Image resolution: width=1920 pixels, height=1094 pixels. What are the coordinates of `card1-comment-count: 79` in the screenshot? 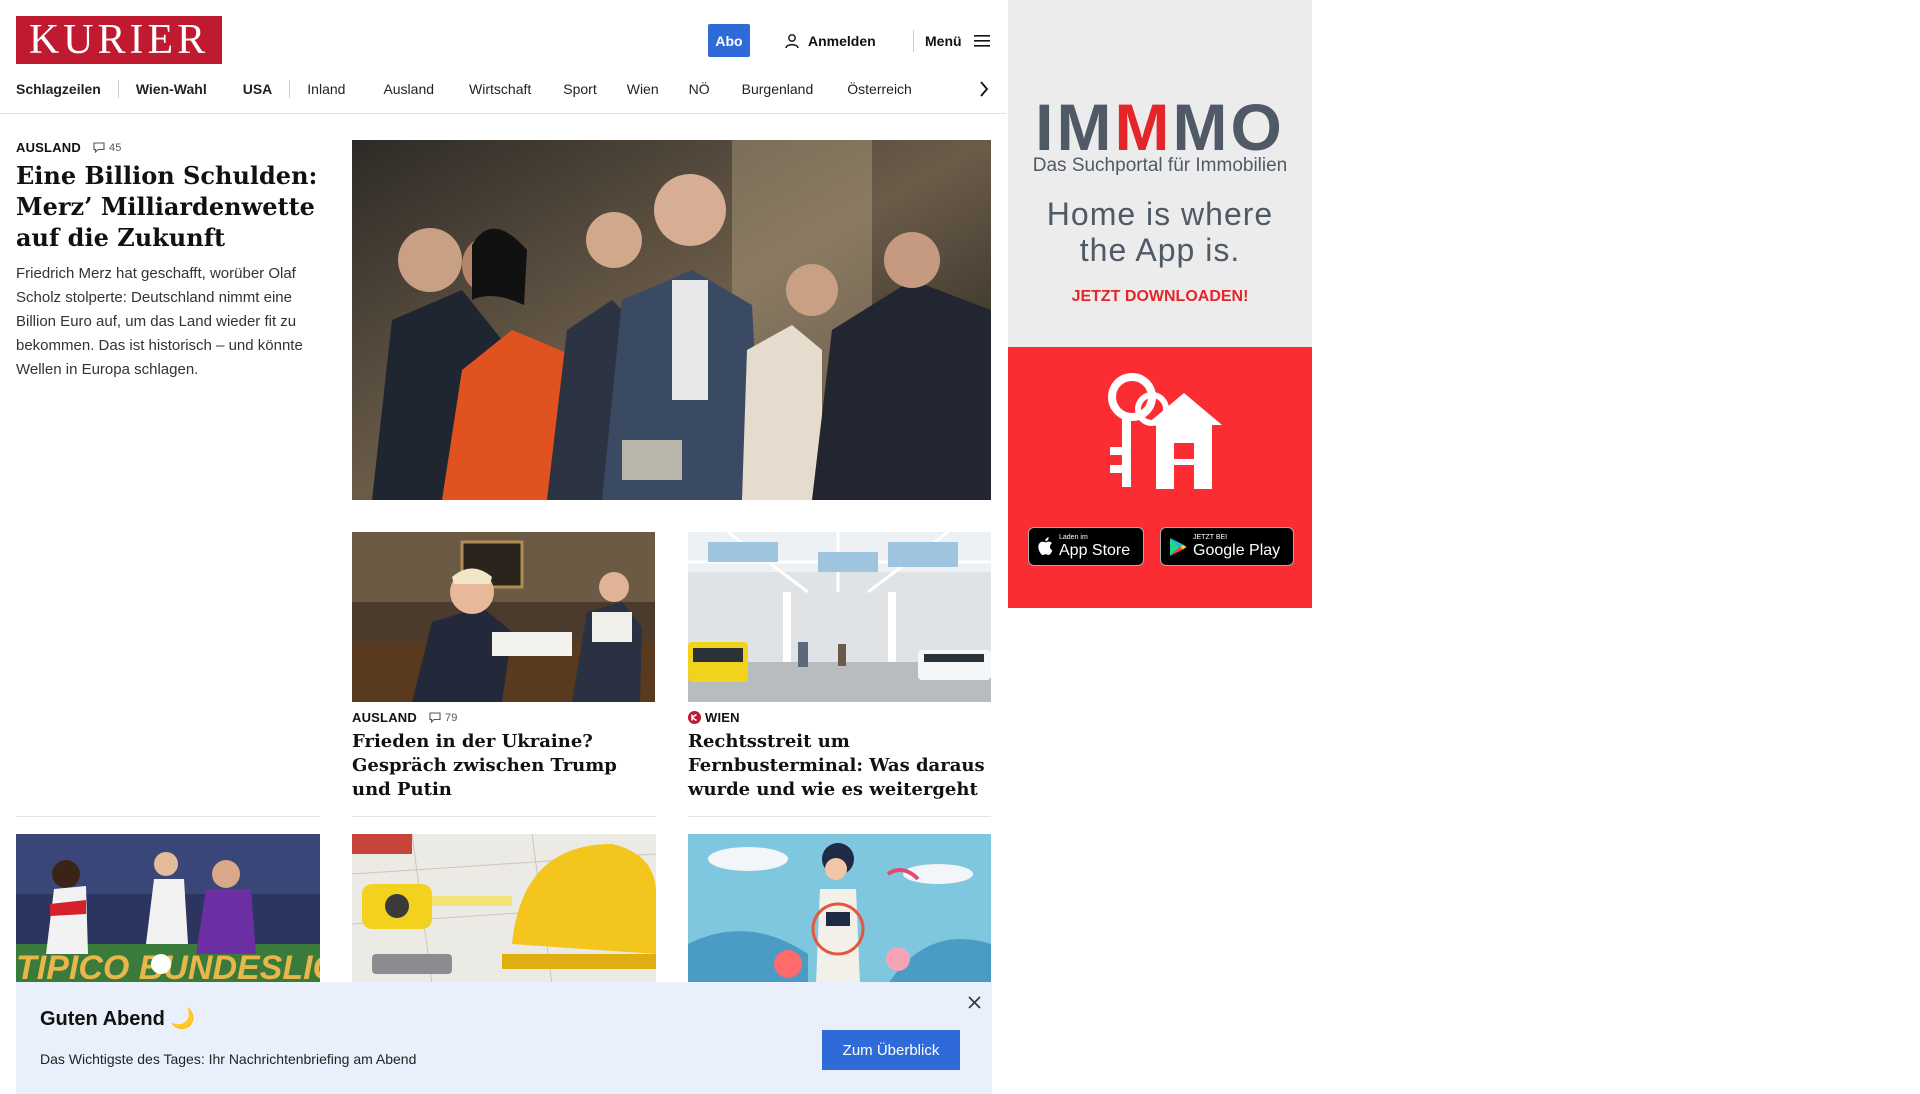 It's located at (443, 718).